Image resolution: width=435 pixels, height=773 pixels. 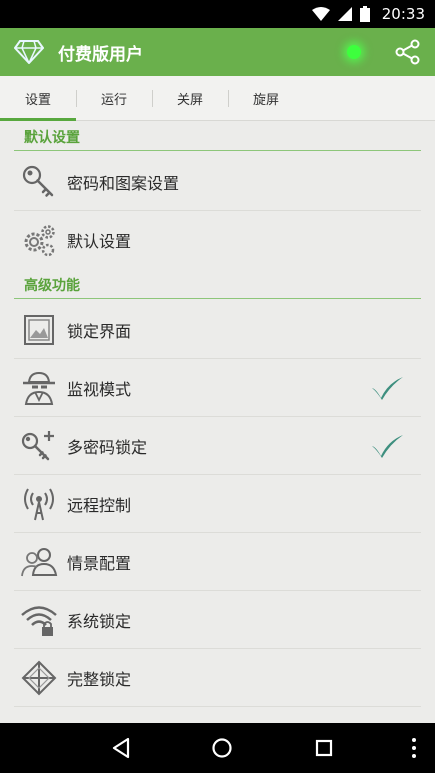 I want to click on overflow-menu-icon, so click(x=414, y=748).